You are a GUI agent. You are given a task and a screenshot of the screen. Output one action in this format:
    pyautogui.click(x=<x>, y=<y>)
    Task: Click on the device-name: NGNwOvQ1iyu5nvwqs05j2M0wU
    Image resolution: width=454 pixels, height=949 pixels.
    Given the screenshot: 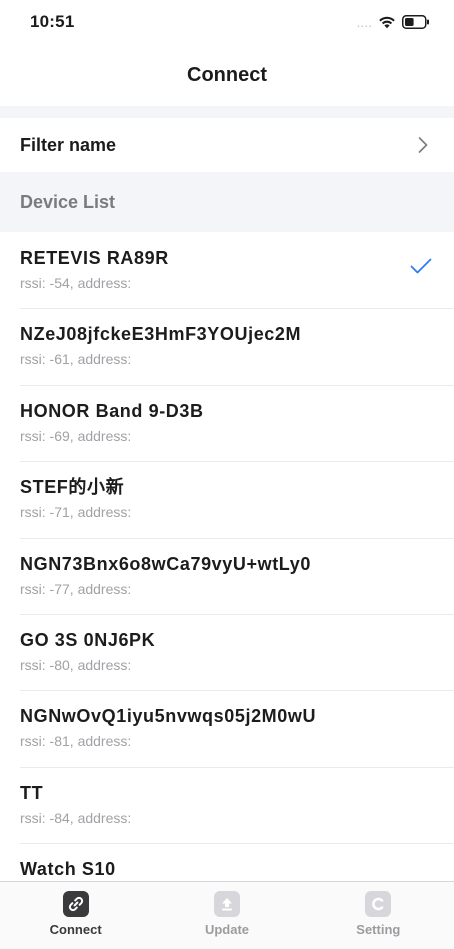 What is the action you would take?
    pyautogui.click(x=168, y=716)
    